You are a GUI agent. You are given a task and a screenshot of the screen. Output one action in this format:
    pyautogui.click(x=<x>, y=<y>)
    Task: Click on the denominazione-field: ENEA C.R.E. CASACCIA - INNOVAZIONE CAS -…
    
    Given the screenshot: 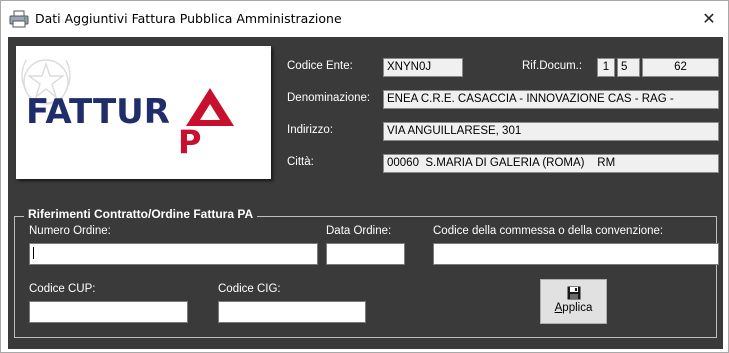 What is the action you would take?
    pyautogui.click(x=551, y=99)
    